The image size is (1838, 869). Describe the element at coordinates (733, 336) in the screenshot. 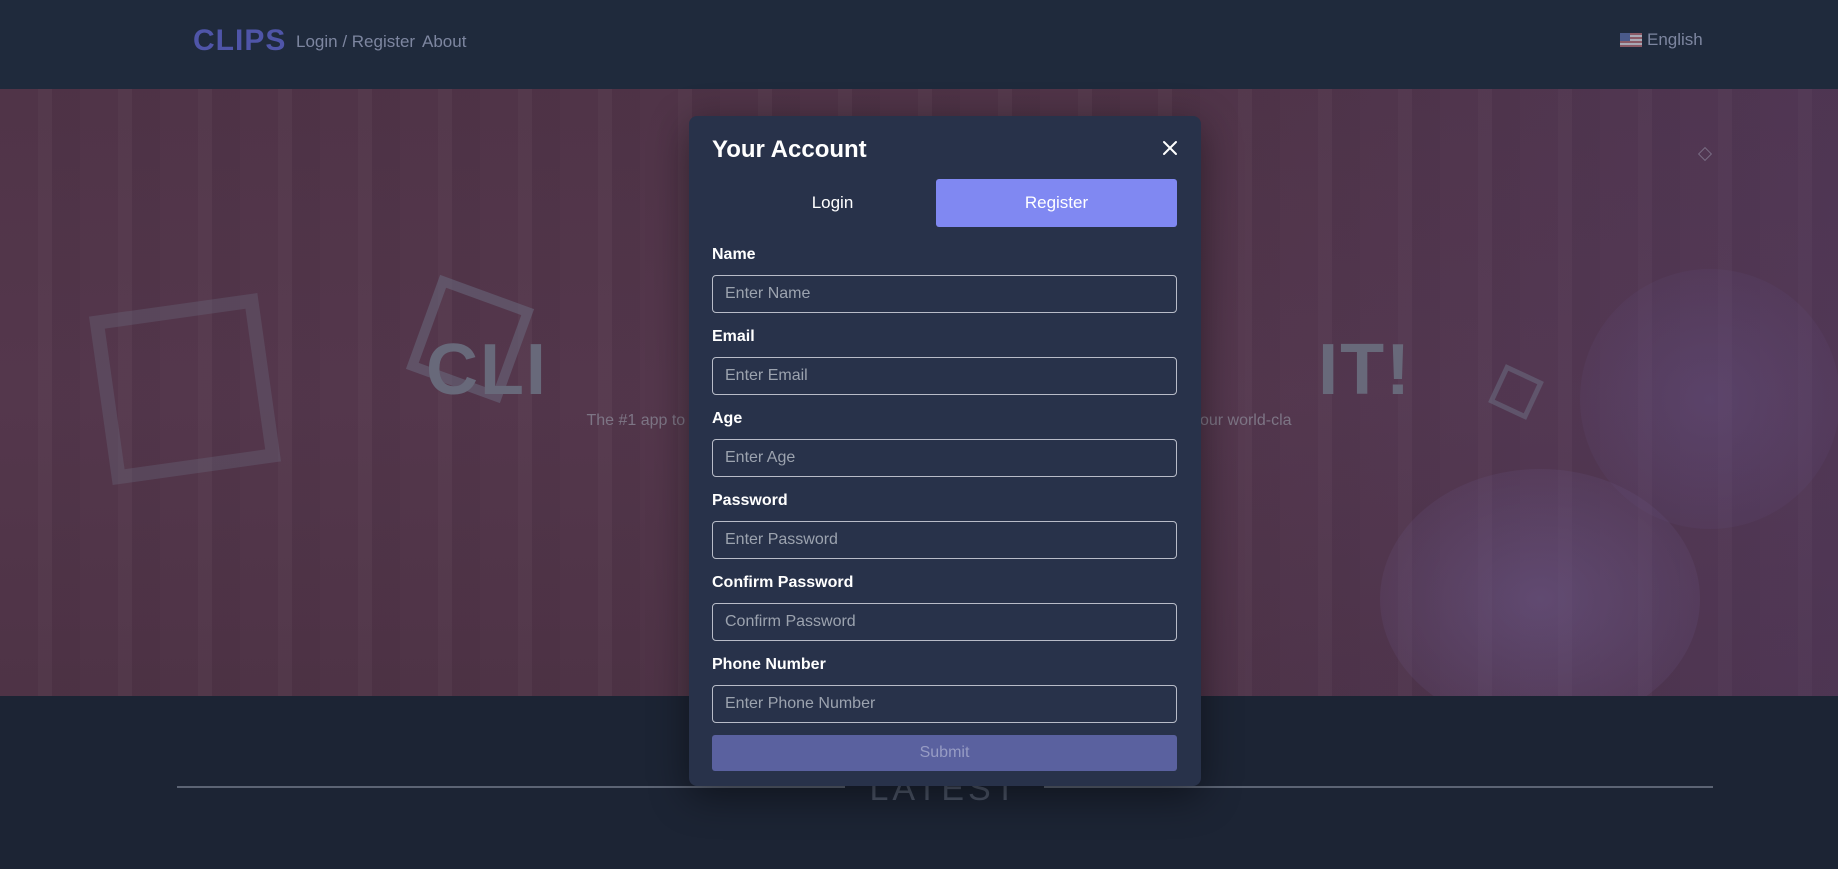

I see `email-label: Email` at that location.